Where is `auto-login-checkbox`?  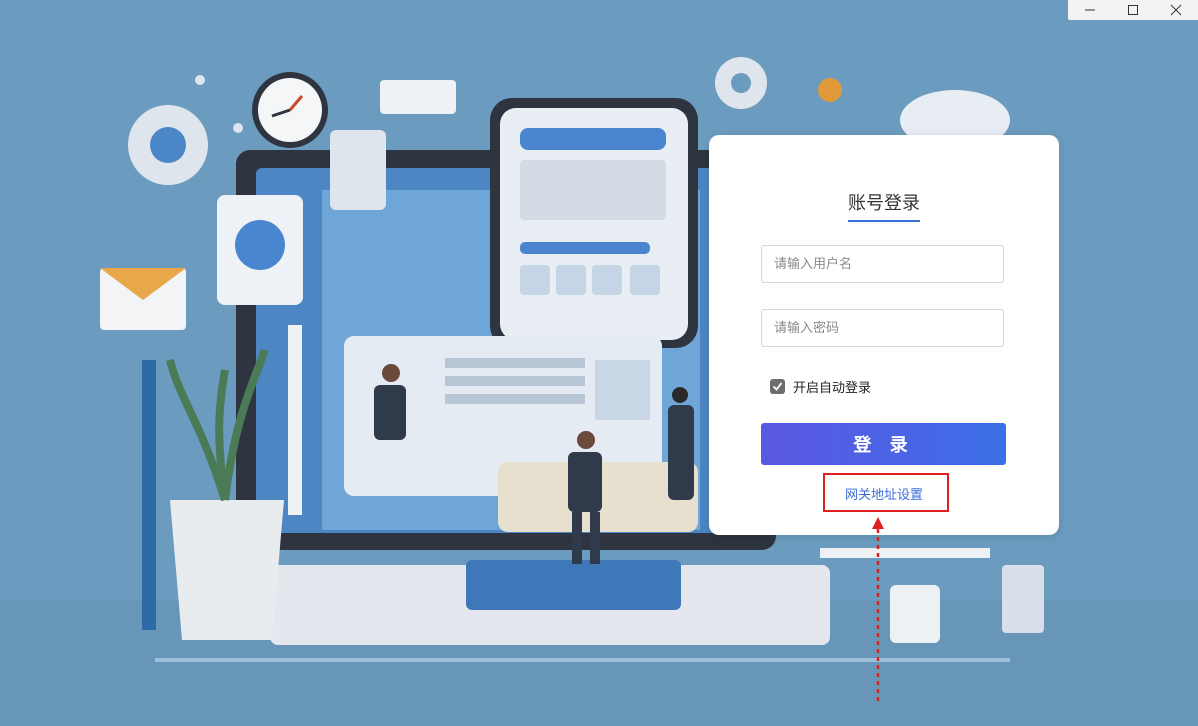
auto-login-checkbox is located at coordinates (777, 386).